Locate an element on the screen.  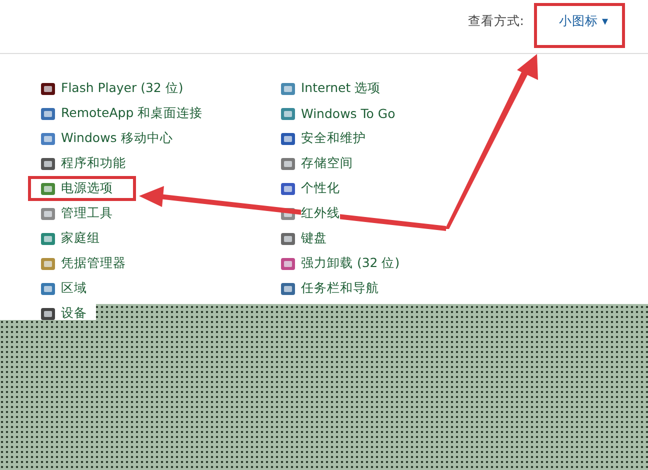
control-panel-item: 键盘 is located at coordinates (309, 238).